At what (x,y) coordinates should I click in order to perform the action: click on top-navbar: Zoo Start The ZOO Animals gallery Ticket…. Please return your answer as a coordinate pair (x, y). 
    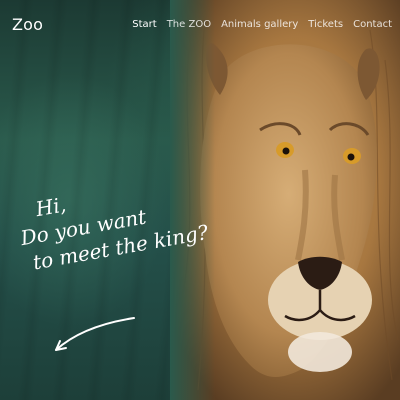
    Looking at the image, I should click on (200, 24).